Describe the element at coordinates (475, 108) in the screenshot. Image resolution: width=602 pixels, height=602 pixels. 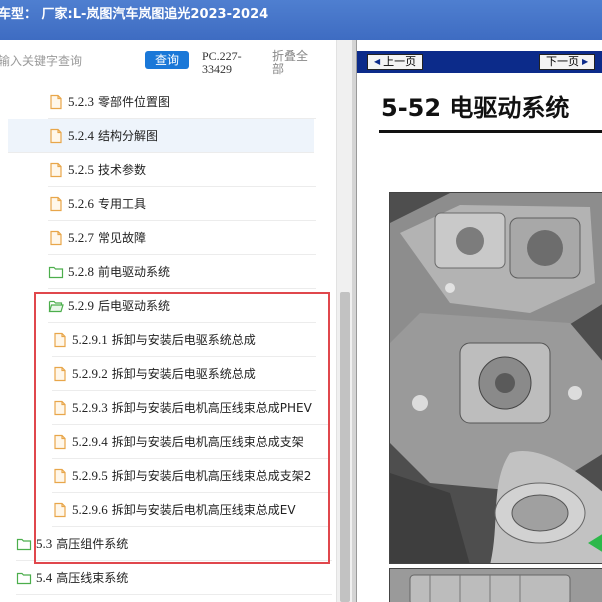
I see `page-title: 5-52 电驱动系统` at that location.